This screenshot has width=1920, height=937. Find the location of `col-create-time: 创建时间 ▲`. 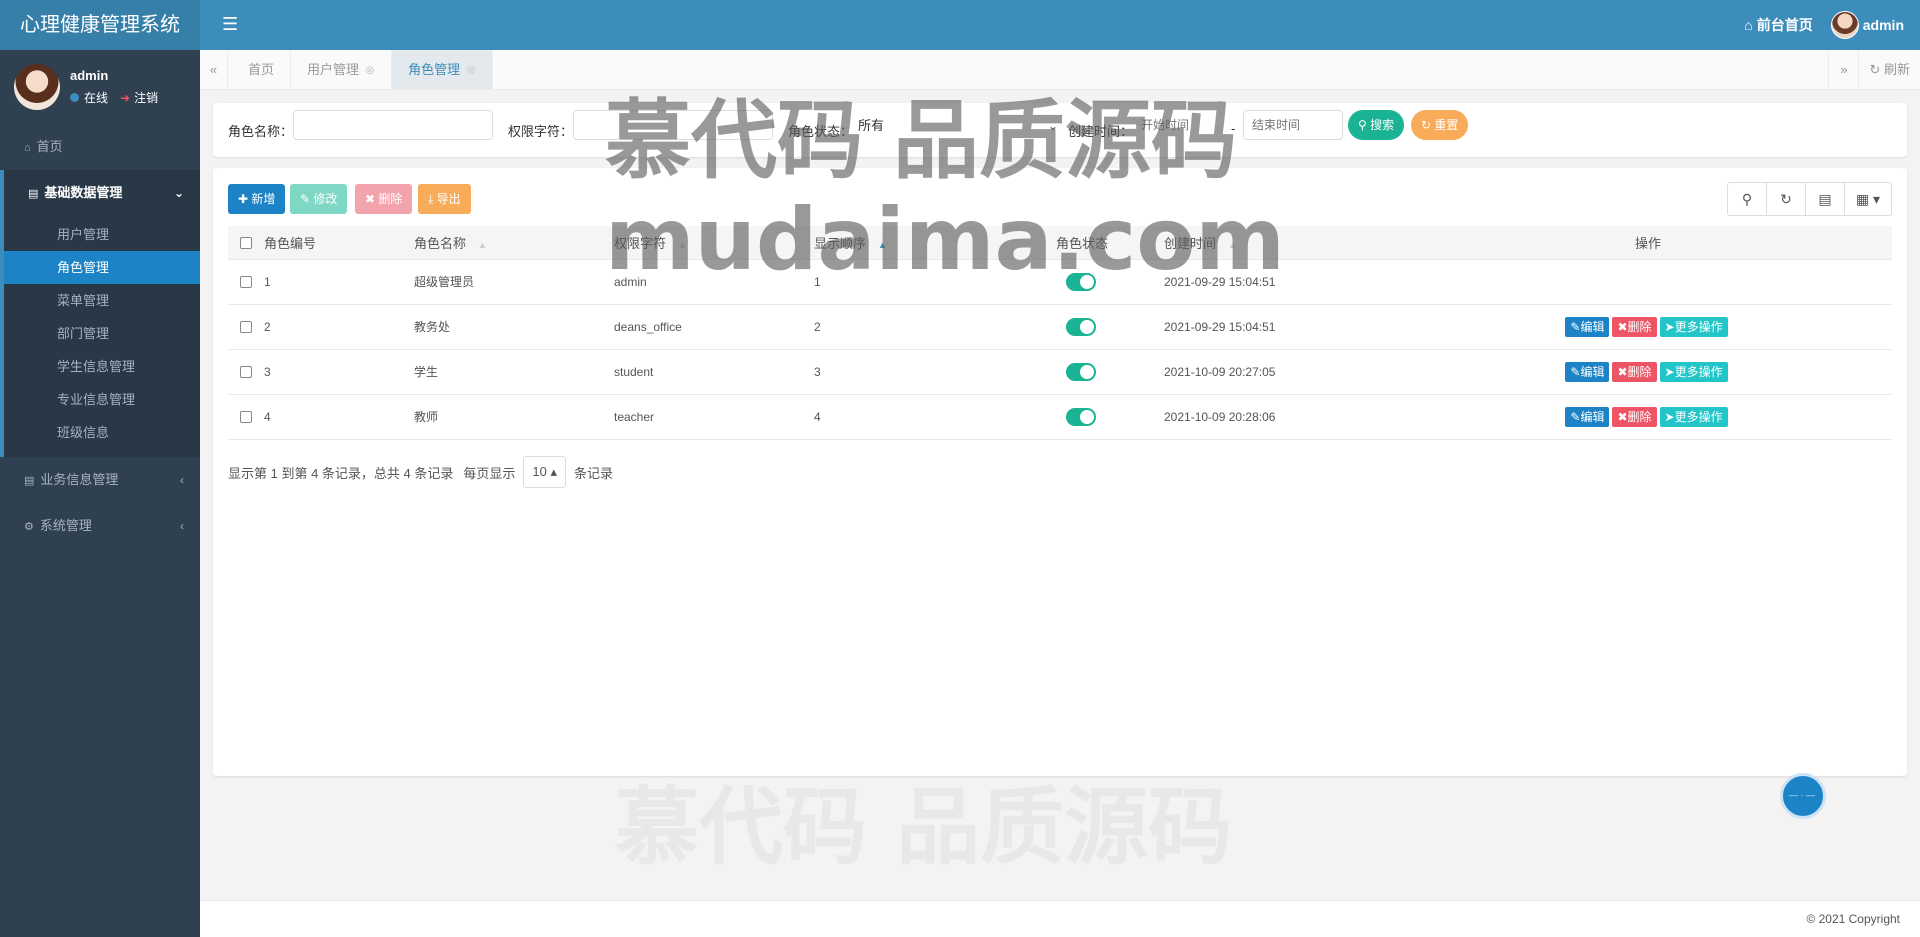

col-create-time: 创建时间 ▲ is located at coordinates (1284, 243).